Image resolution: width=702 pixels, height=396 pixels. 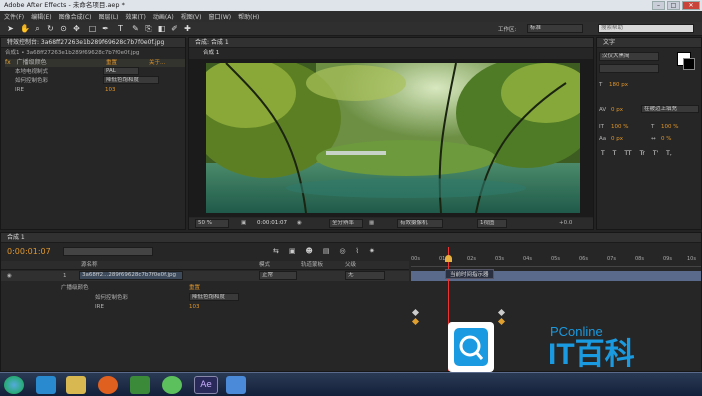 What do you see at coordinates (278, 275) in the screenshot?
I see `layer-mode-select: 正常` at bounding box center [278, 275].